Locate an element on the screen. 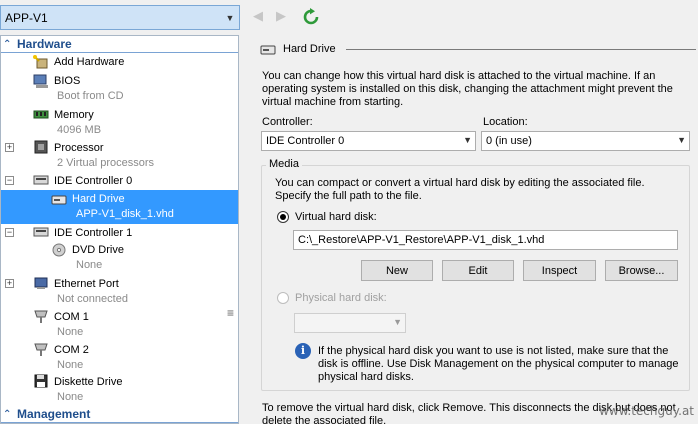  page-title: Hard Drive is located at coordinates (309, 49).